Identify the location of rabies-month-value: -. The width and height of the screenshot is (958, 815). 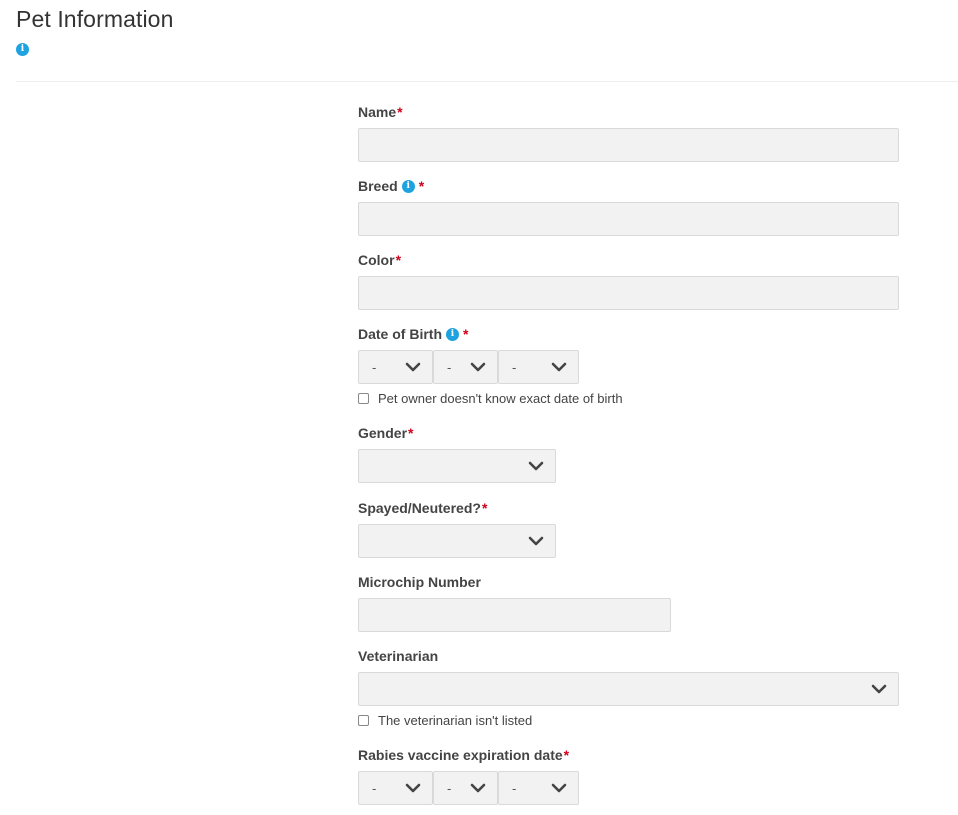
(374, 788).